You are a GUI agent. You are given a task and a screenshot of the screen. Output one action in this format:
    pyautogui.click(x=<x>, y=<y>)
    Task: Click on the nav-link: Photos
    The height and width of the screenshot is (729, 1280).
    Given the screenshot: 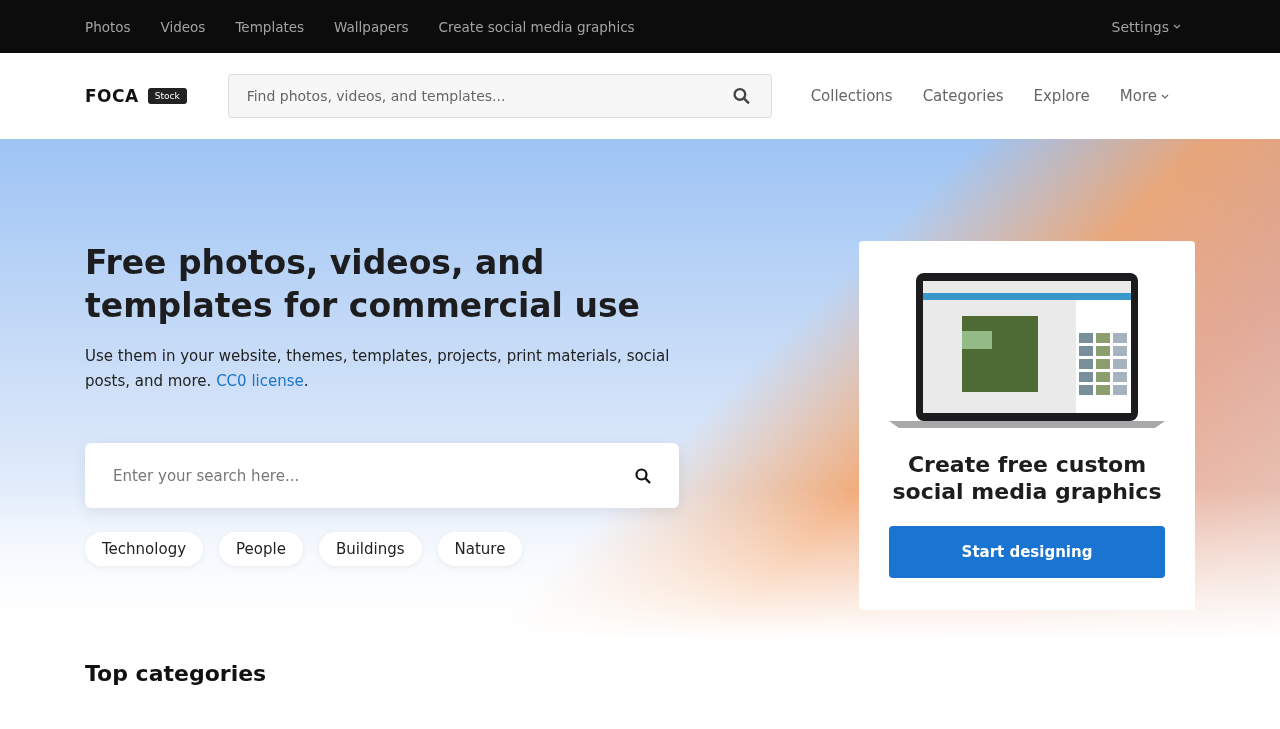 What is the action you would take?
    pyautogui.click(x=108, y=26)
    